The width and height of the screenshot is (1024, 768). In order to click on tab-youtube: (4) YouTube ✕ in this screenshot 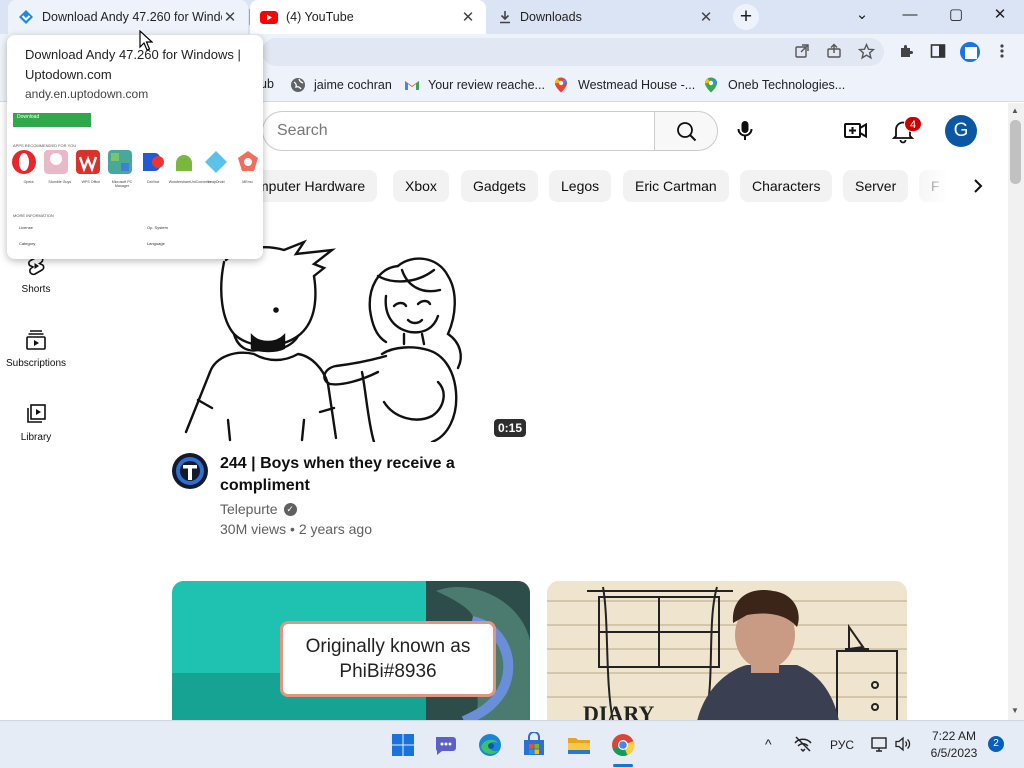, I will do `click(368, 17)`.